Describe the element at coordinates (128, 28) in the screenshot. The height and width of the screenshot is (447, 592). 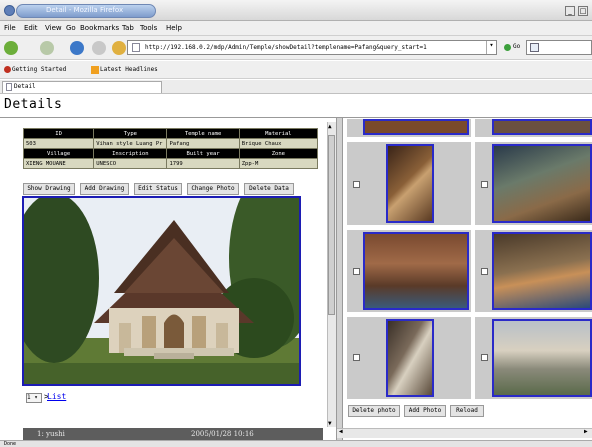
I see `menu-tab: Tab` at that location.